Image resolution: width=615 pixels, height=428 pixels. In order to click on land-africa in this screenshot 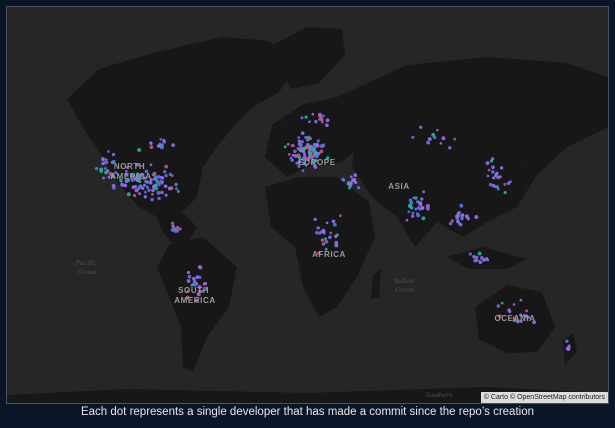, I will do `click(320, 247)`.